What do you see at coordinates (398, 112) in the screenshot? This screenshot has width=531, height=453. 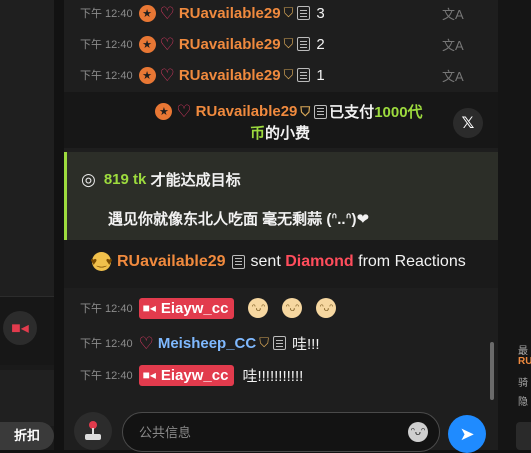 I see `tip-amount: 1000代` at bounding box center [398, 112].